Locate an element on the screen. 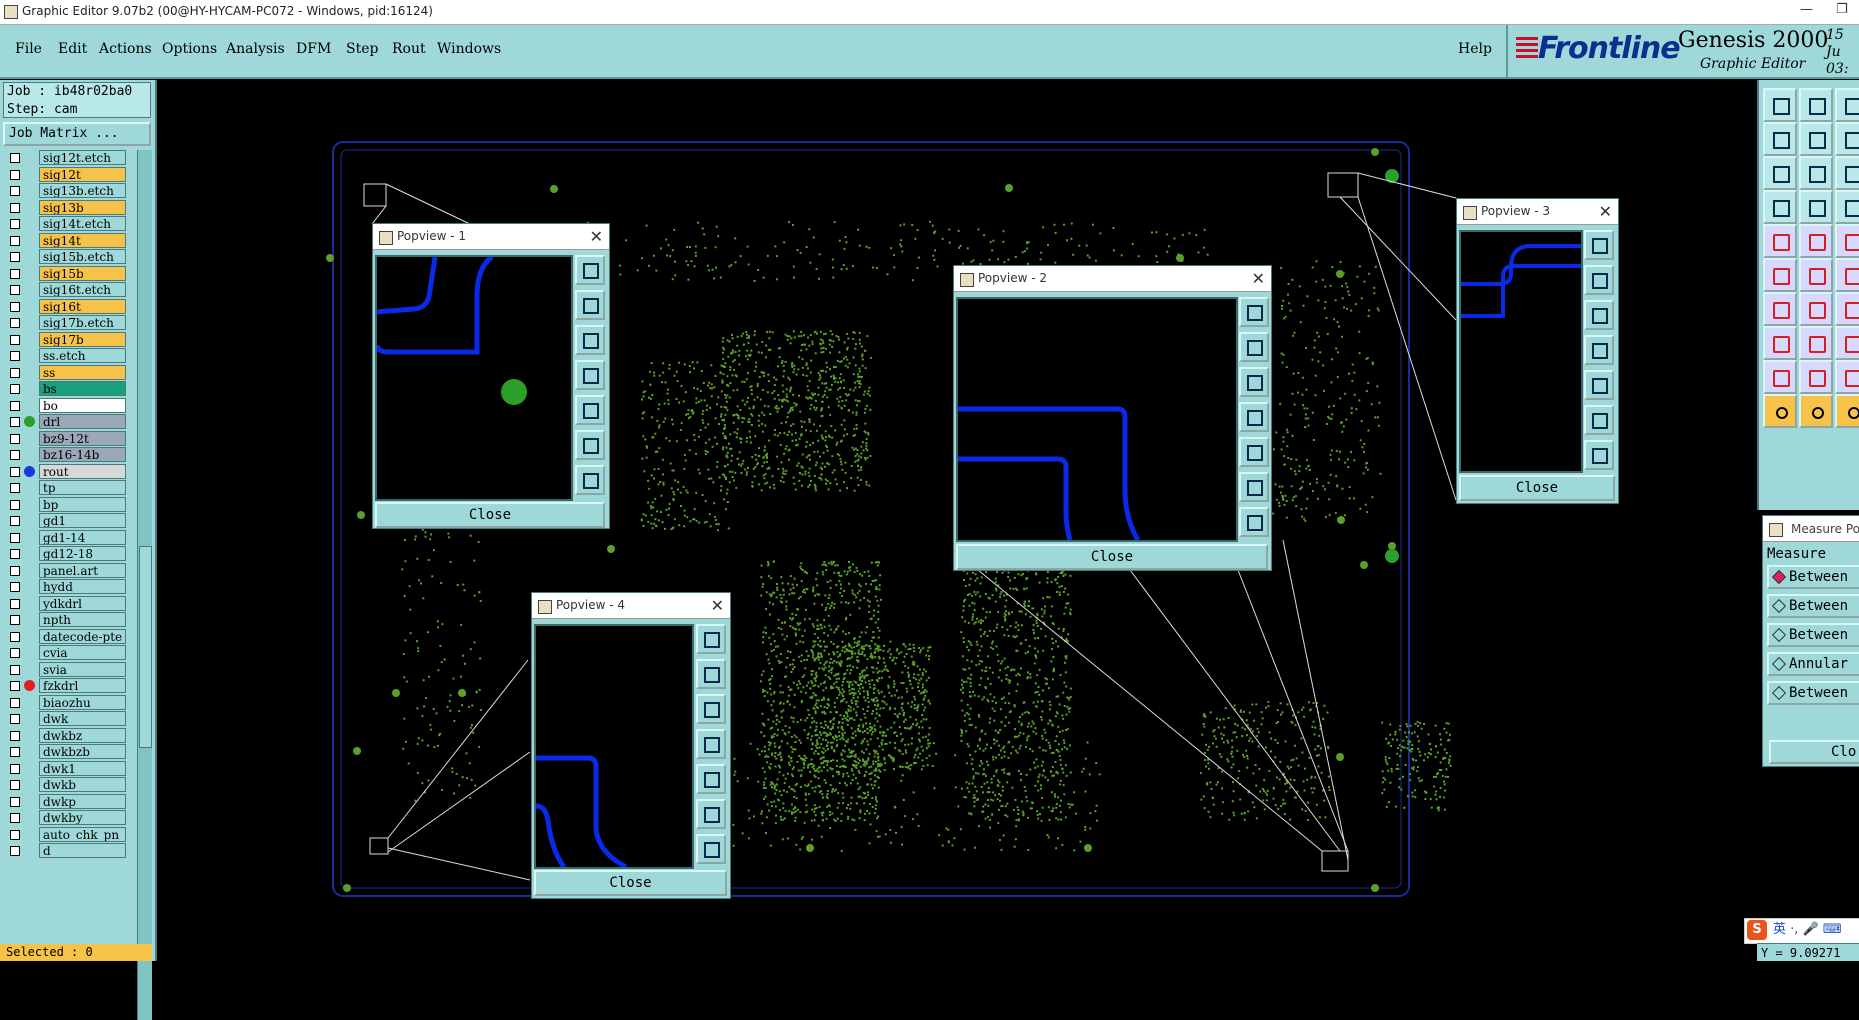  minimize-icon: — is located at coordinates (1806, 9).